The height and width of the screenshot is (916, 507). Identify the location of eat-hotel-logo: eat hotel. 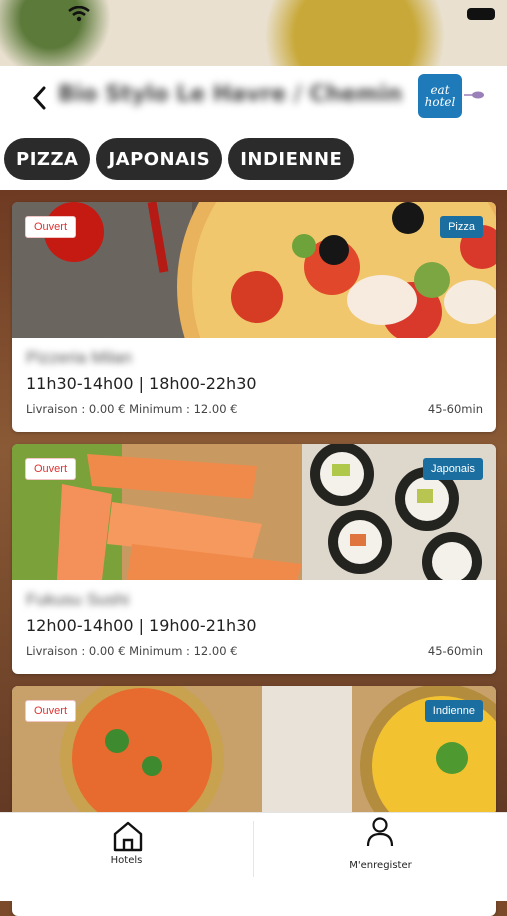
(440, 96).